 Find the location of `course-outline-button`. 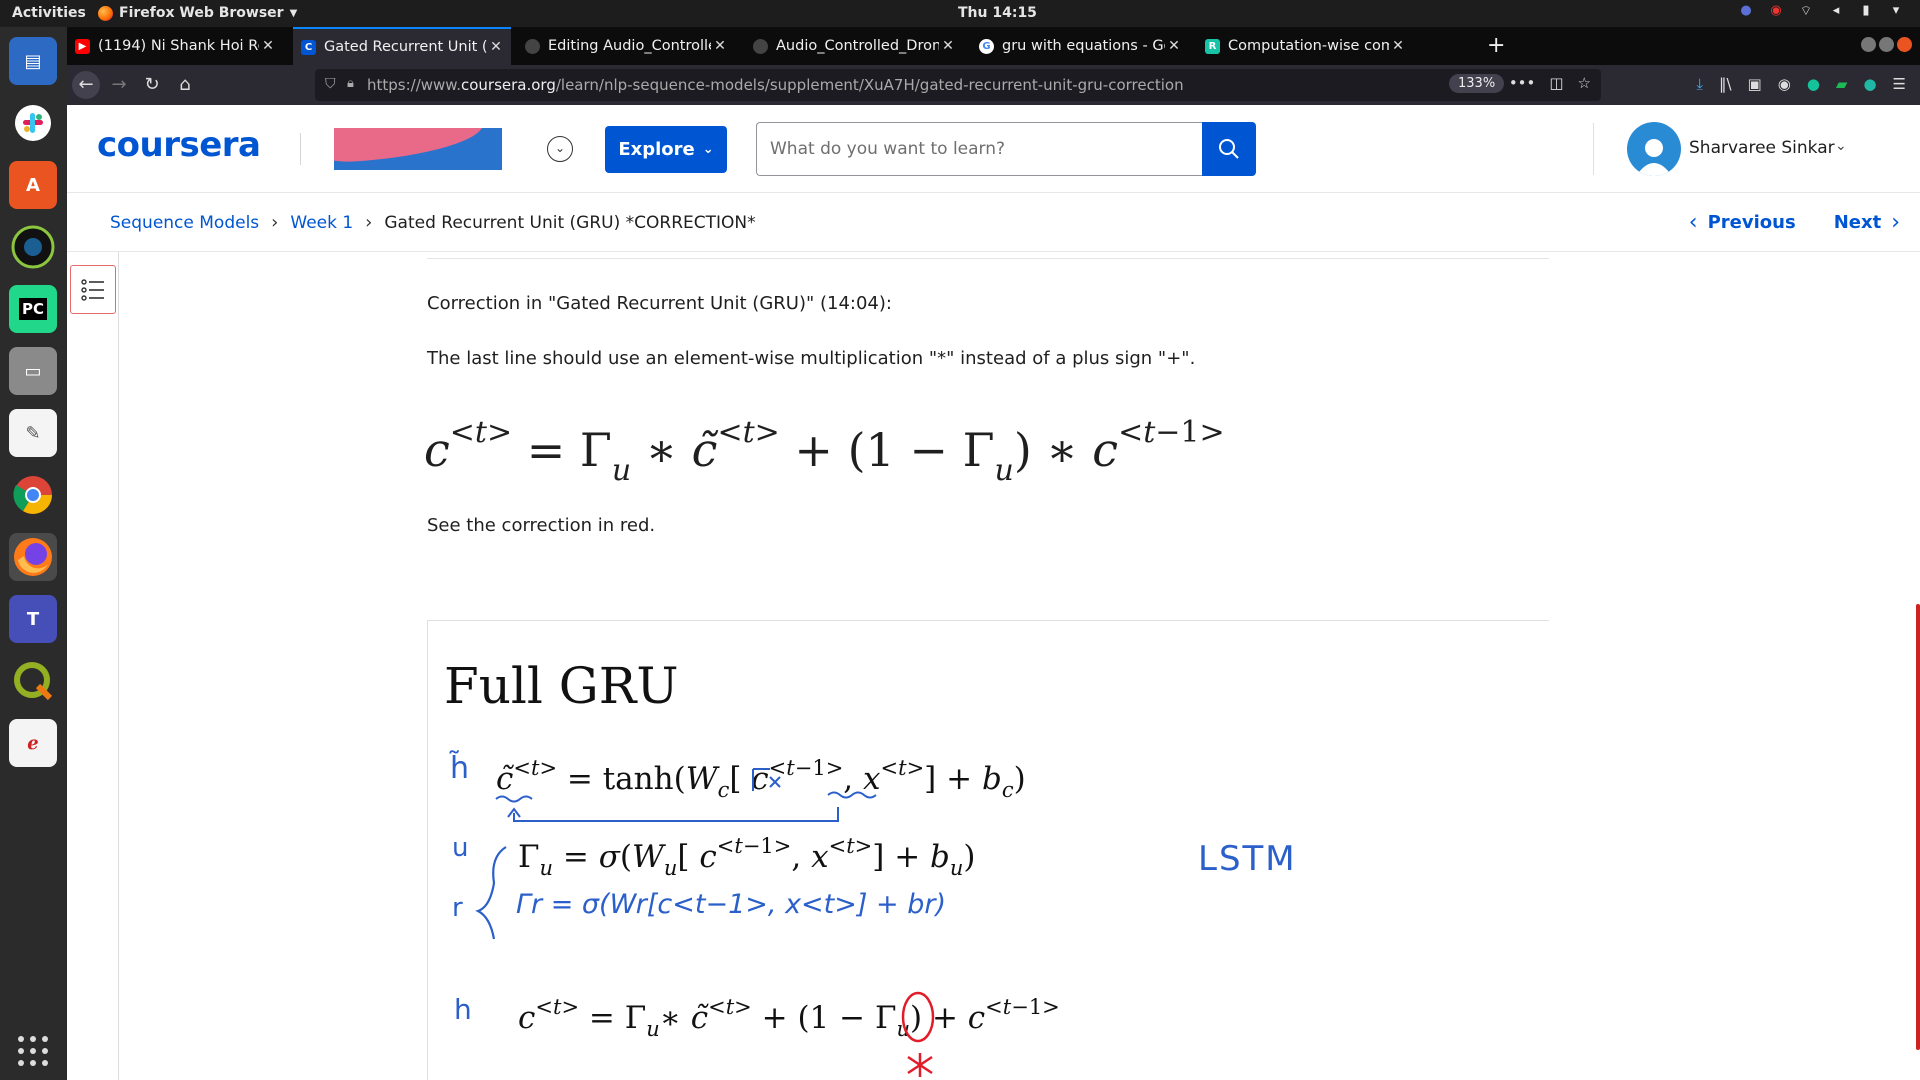

course-outline-button is located at coordinates (93, 289).